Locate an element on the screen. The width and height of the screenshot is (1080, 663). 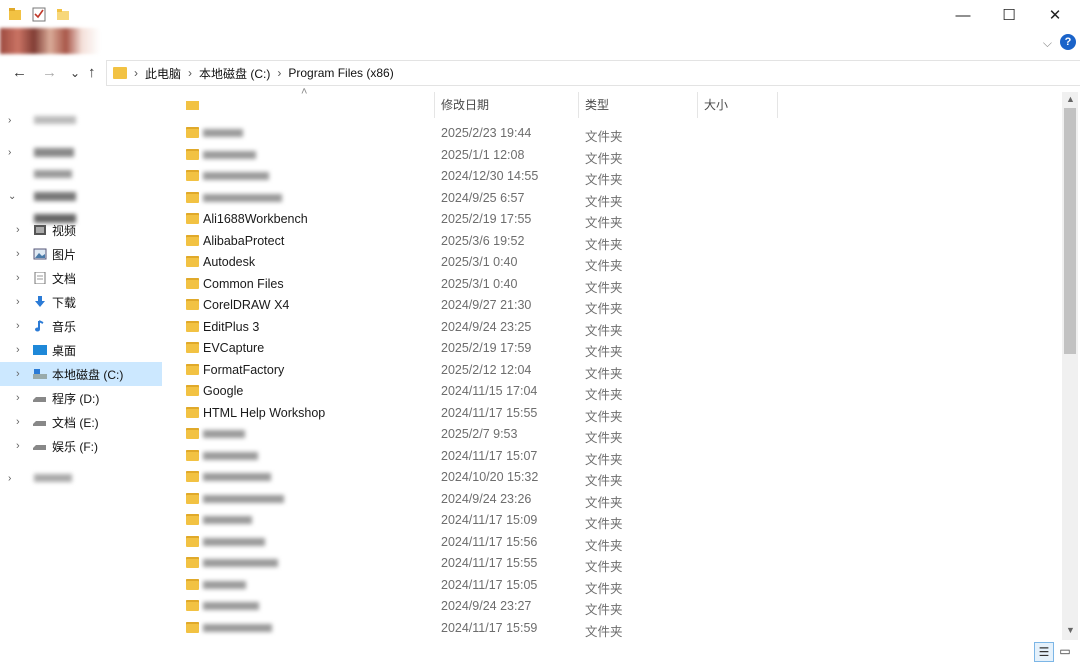
scroll-up-icon: ▲ is located at coordinates (1070, 99).